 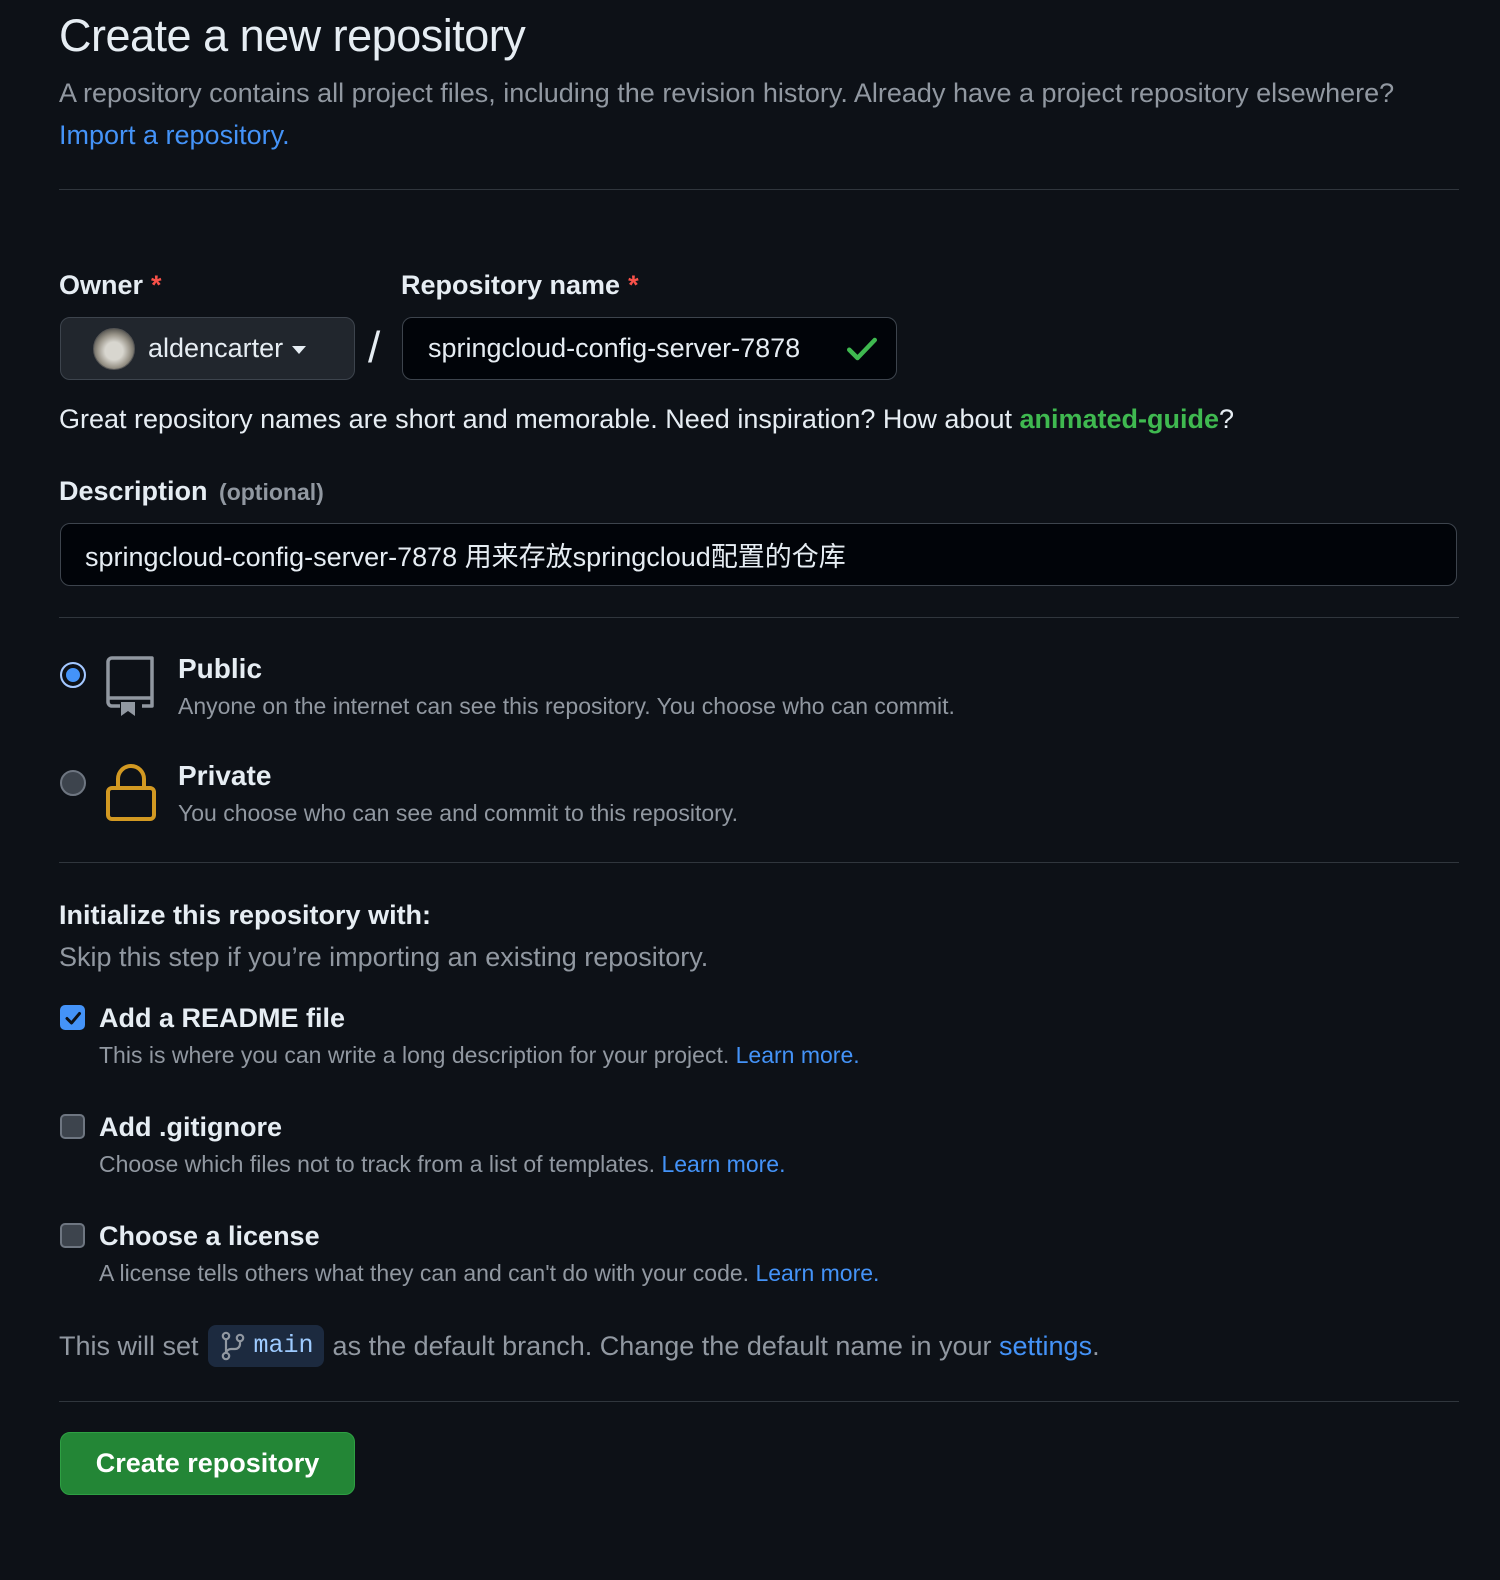 I want to click on private-radio, so click(x=73, y=783).